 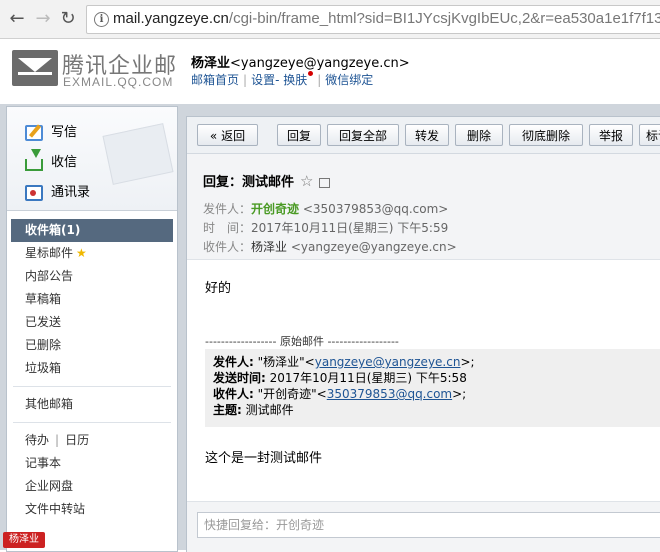 What do you see at coordinates (282, 79) in the screenshot?
I see `header-links: 邮箱首页 | 设置- 换肤 | 微信绑定` at bounding box center [282, 79].